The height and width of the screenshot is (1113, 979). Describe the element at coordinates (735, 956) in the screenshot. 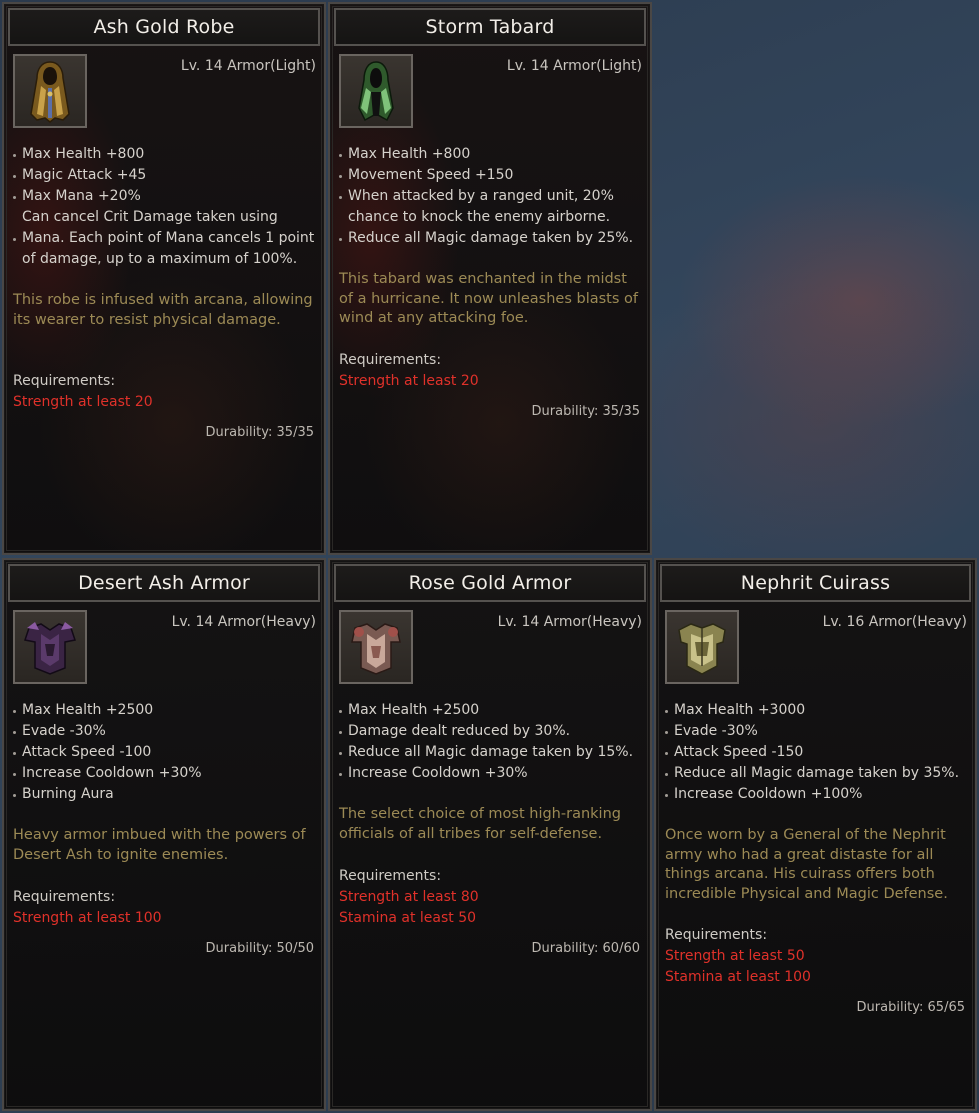

I see `requirement-line: Strength at least 50` at that location.